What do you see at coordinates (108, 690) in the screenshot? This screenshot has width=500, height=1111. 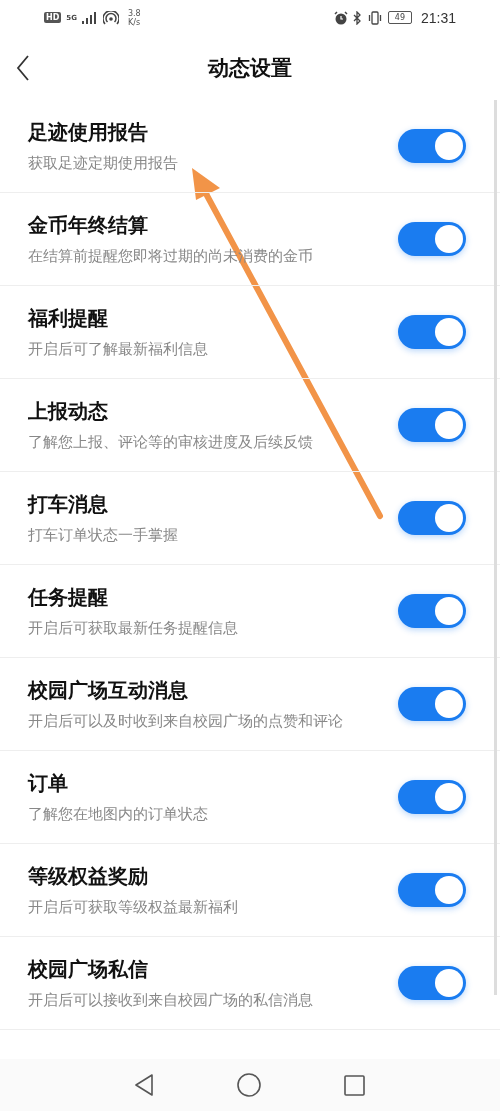 I see `setting-title: 校园广场互动消息` at bounding box center [108, 690].